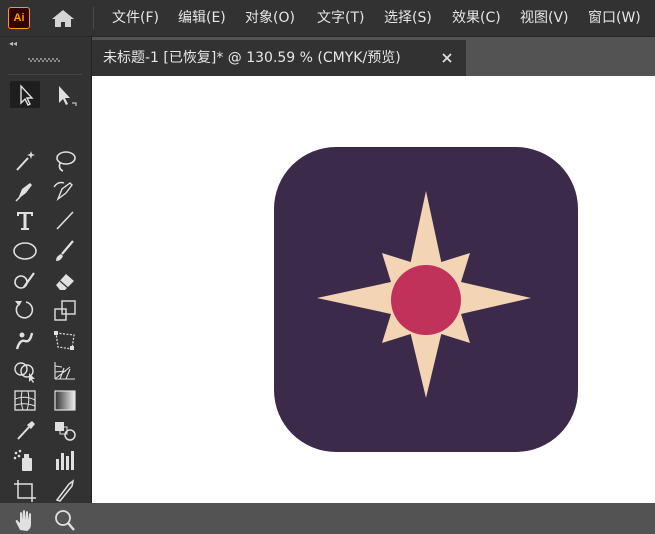  Describe the element at coordinates (13, 44) in the screenshot. I see `collapse-panel-icon: ◂◂` at that location.